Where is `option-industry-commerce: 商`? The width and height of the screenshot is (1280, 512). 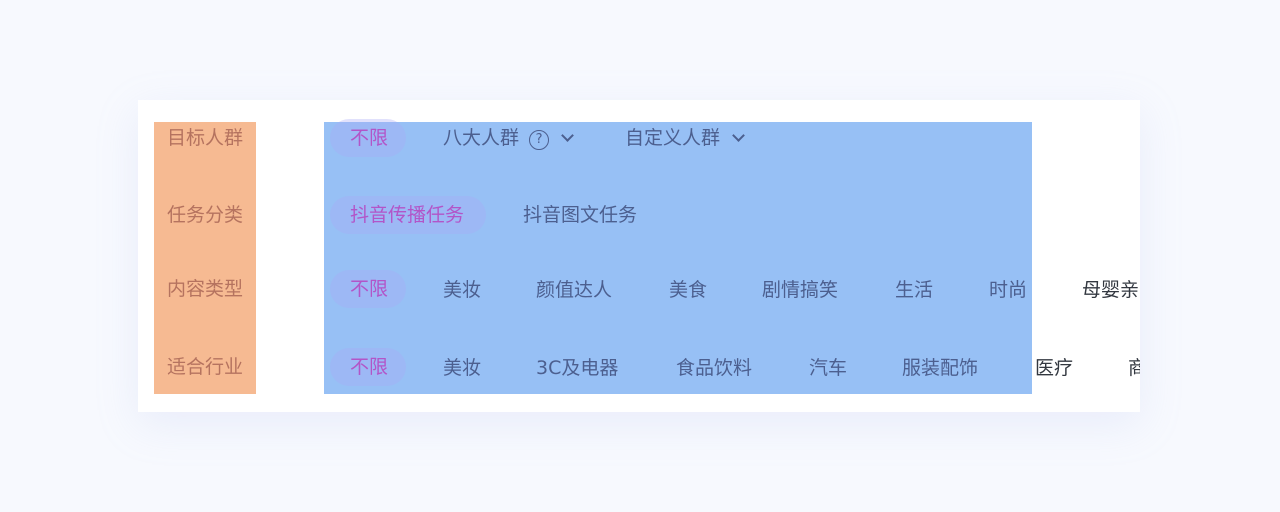
option-industry-commerce: 商 is located at coordinates (1134, 368).